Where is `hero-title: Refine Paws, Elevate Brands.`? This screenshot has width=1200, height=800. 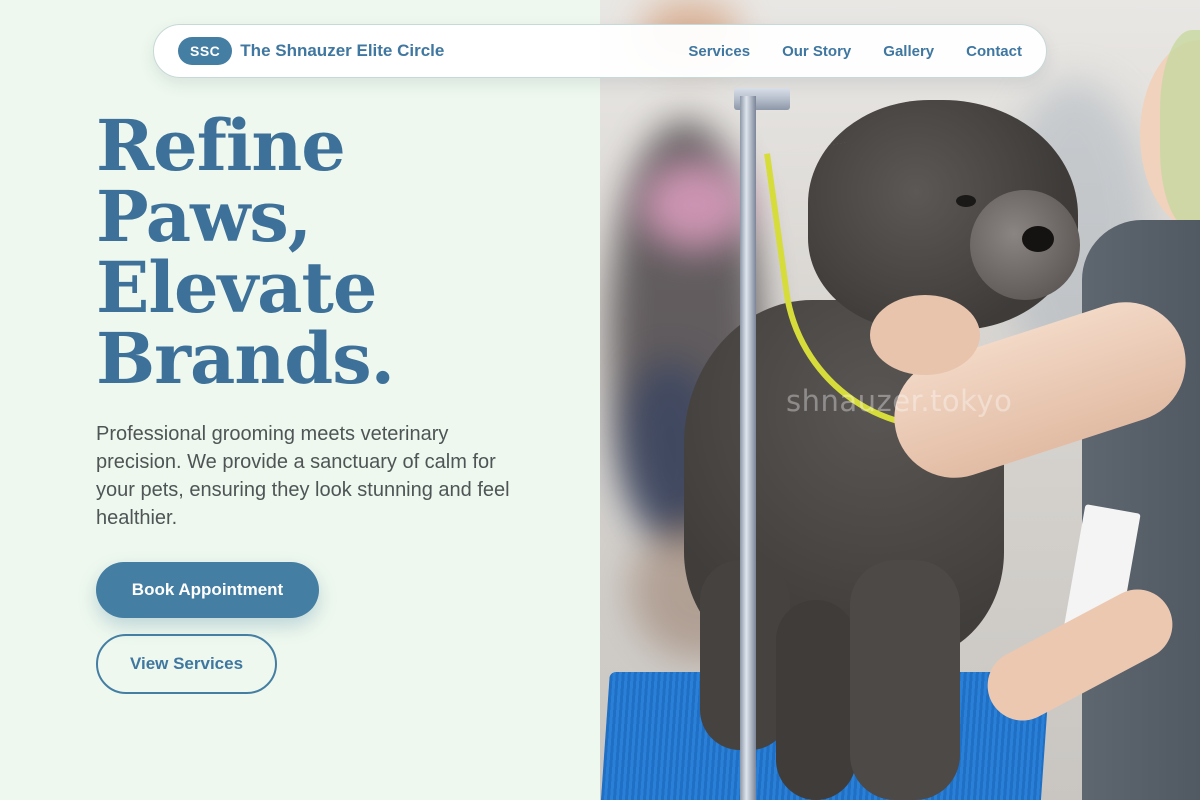
hero-title: Refine Paws, Elevate Brands. is located at coordinates (326, 252).